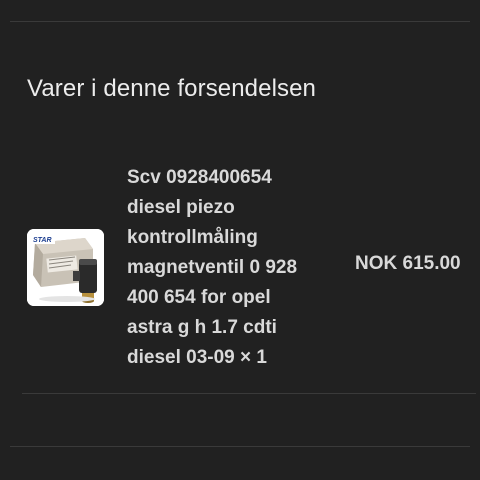 The width and height of the screenshot is (480, 480). I want to click on top-divider, so click(240, 21).